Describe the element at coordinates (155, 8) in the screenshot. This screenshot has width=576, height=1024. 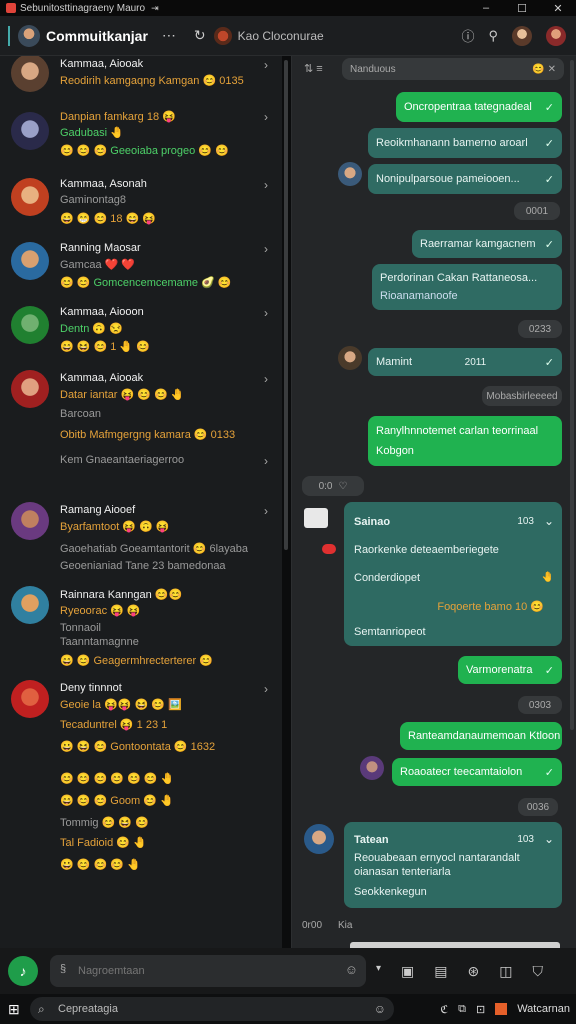
I see `pin-window-icon: ⇥` at that location.